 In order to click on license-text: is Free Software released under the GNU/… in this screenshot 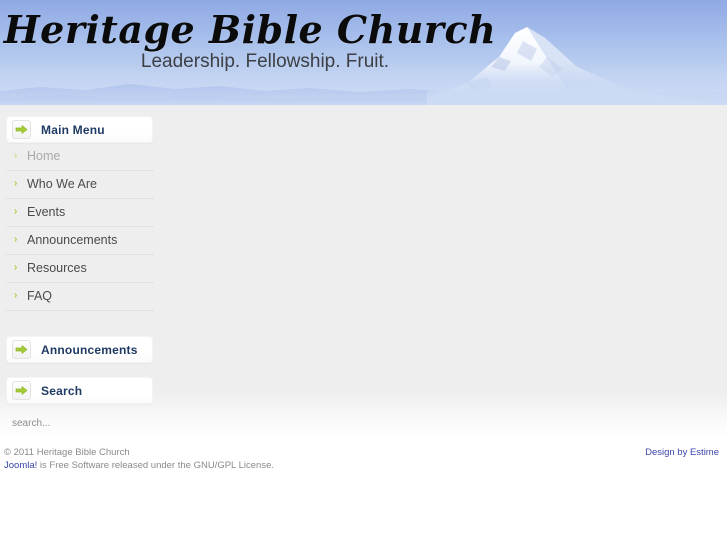, I will do `click(156, 465)`.